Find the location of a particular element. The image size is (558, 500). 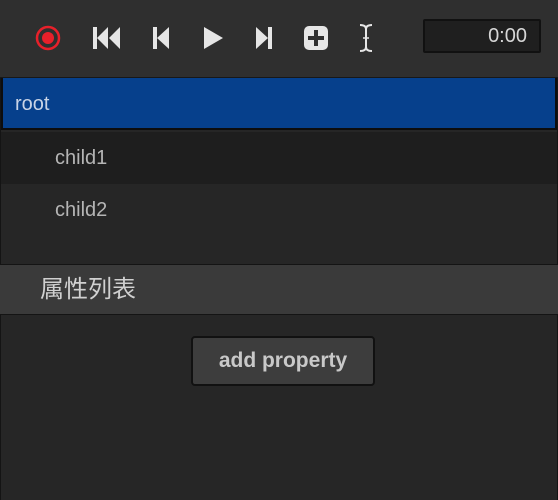

record-button is located at coordinates (48, 38).